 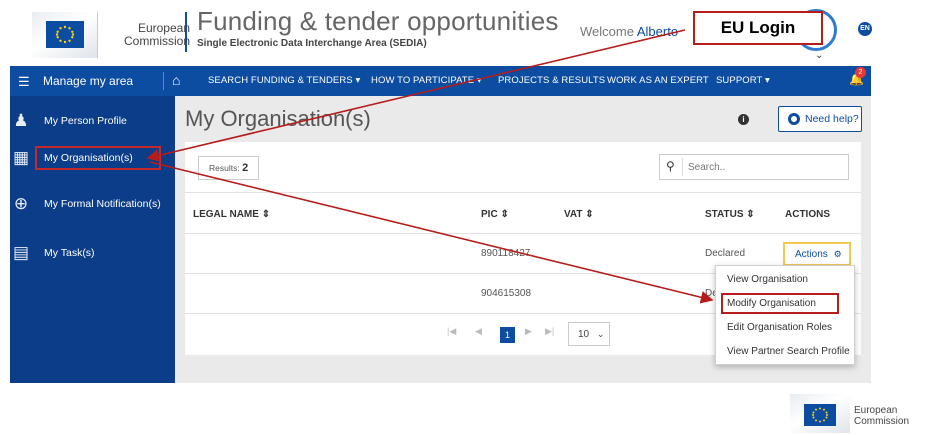 I want to click on logo-text: European Commission, so click(x=150, y=35).